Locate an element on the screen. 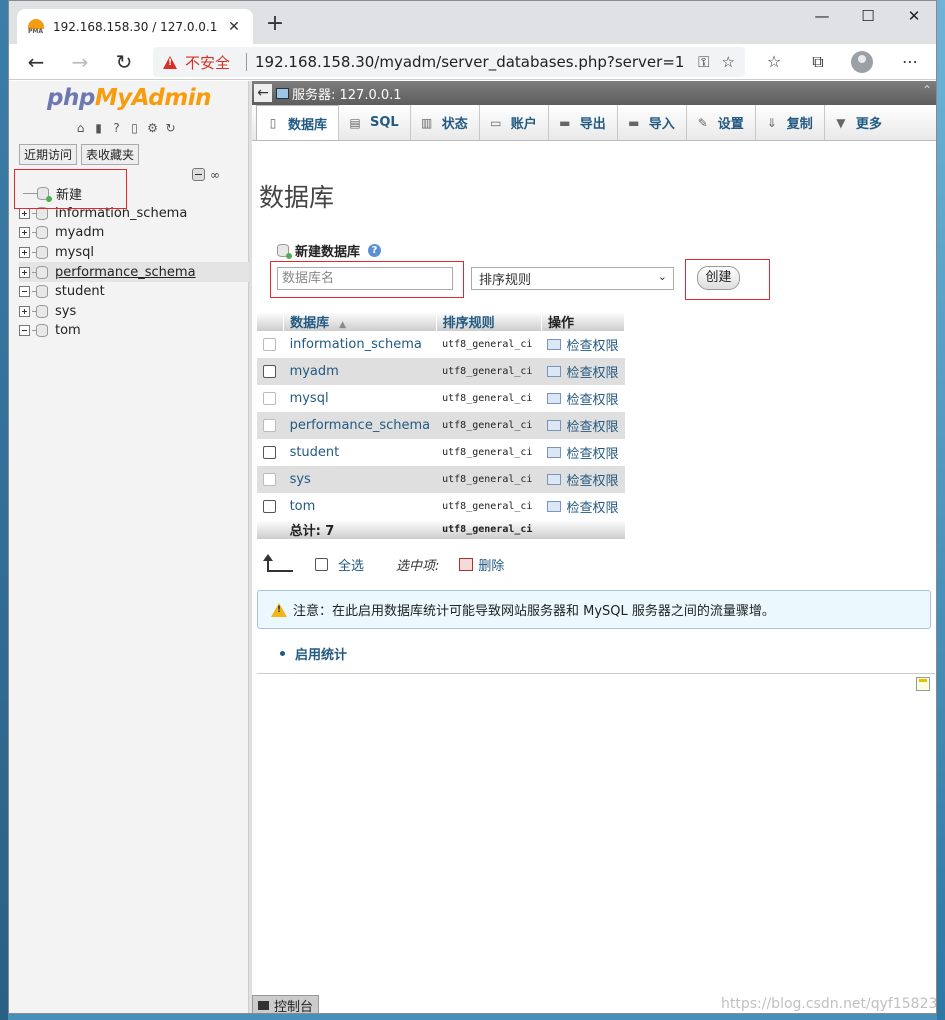 The height and width of the screenshot is (1020, 945). header-database: 数据库 ▲ is located at coordinates (360, 321).